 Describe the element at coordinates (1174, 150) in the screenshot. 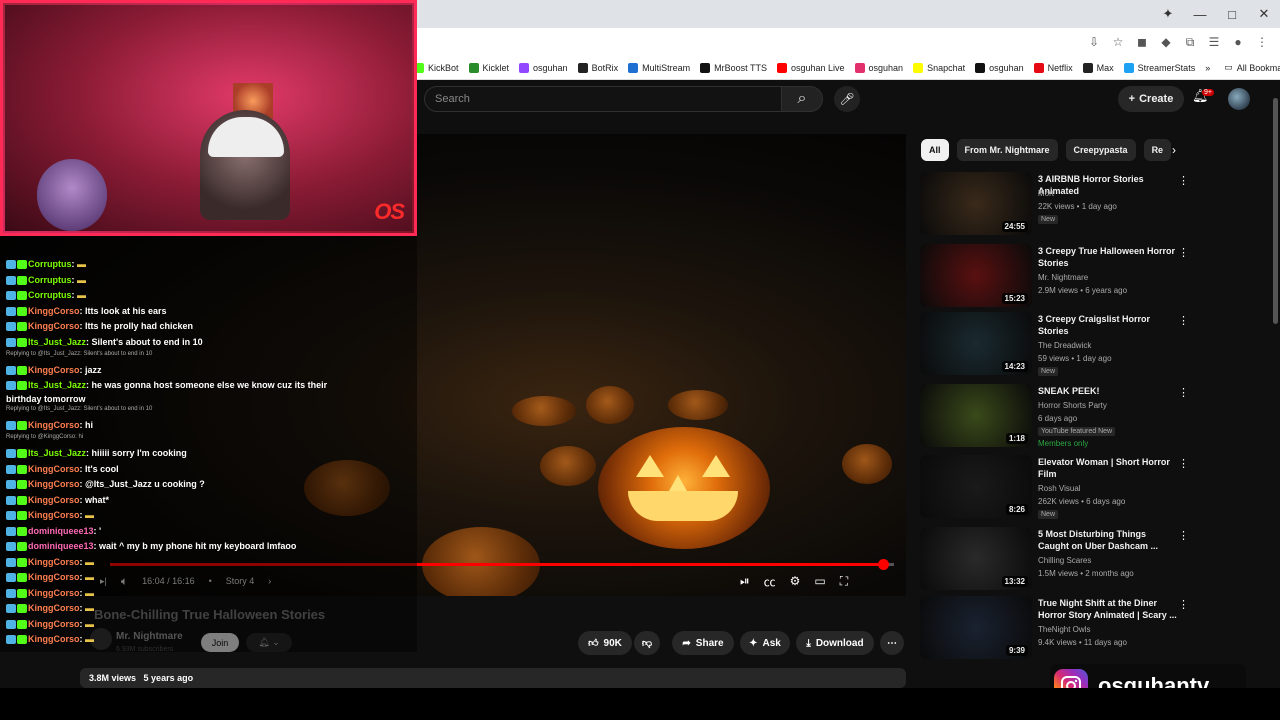

I see `chevron-right-icon: ›` at that location.